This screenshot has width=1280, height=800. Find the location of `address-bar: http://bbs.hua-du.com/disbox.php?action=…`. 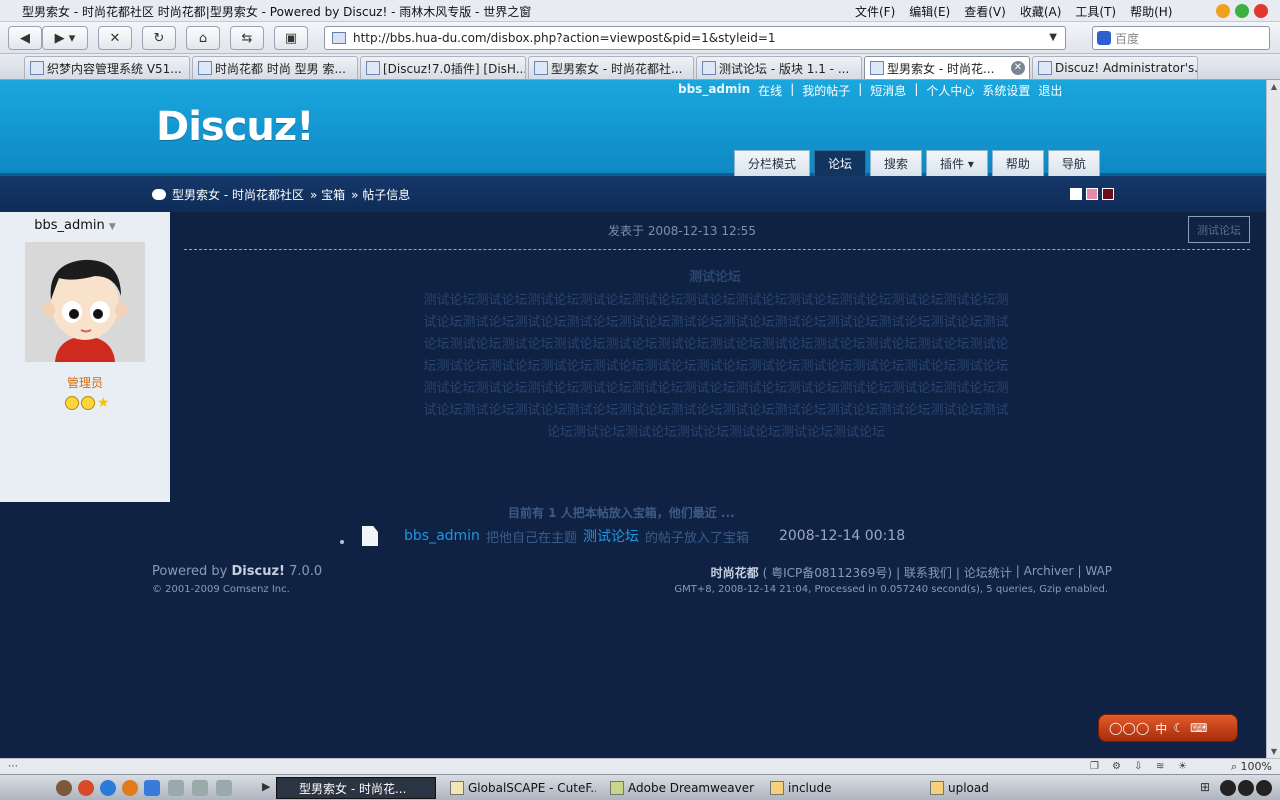

address-bar: http://bbs.hua-du.com/disbox.php?action=… is located at coordinates (695, 38).